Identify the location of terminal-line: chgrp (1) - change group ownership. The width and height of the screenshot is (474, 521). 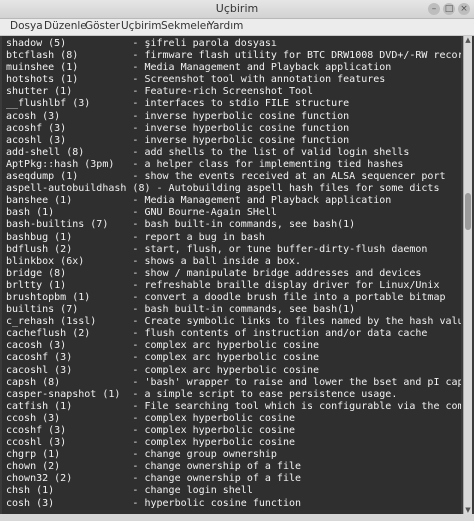
(141, 455).